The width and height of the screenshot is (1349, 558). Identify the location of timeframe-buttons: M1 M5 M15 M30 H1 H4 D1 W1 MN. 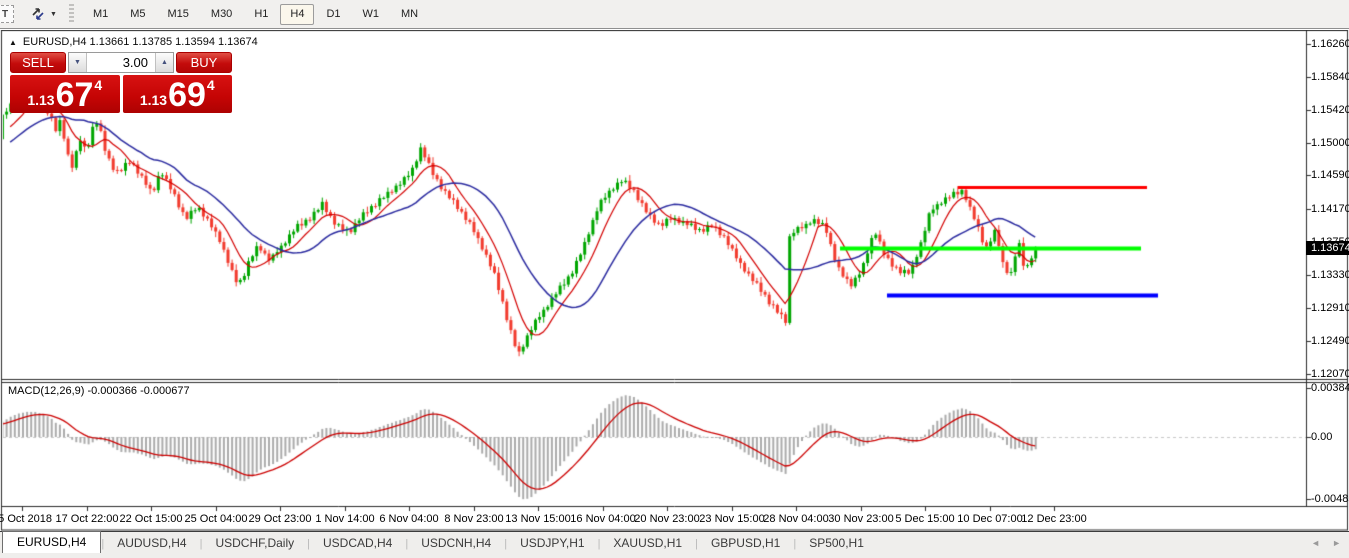
(255, 14).